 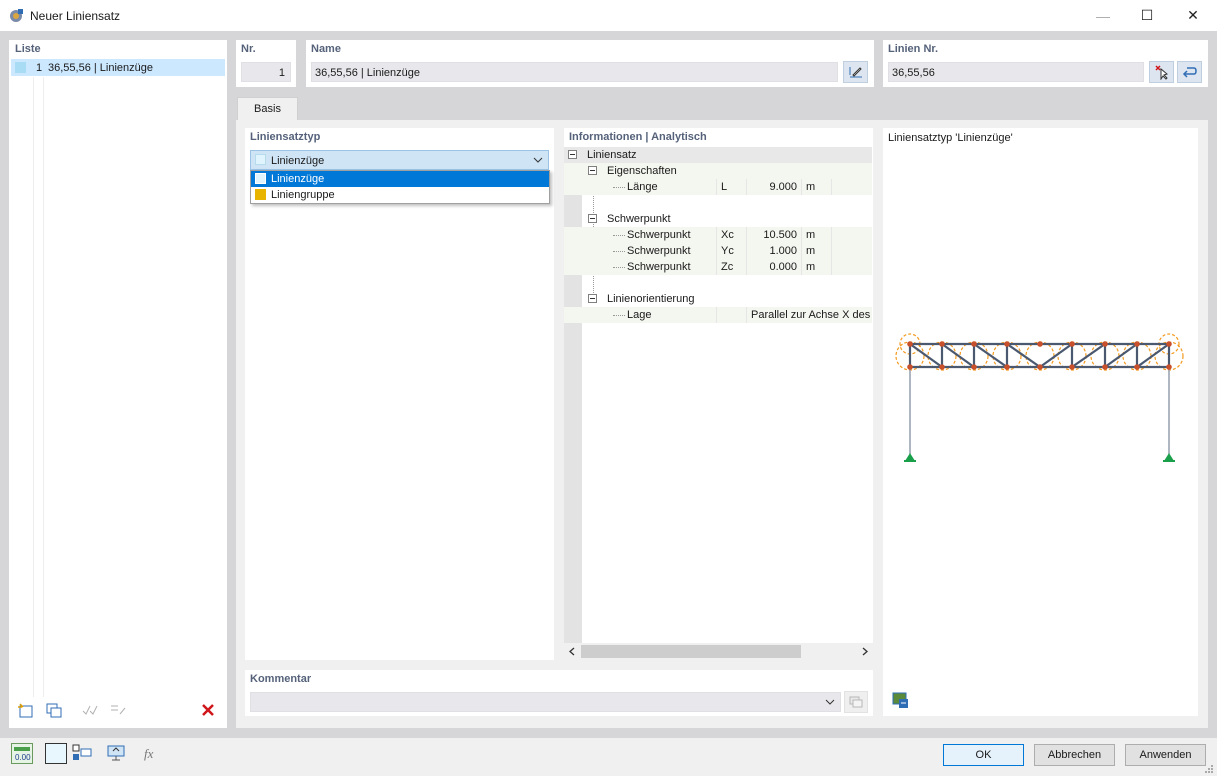 I want to click on truss-members, so click(x=1039, y=355).